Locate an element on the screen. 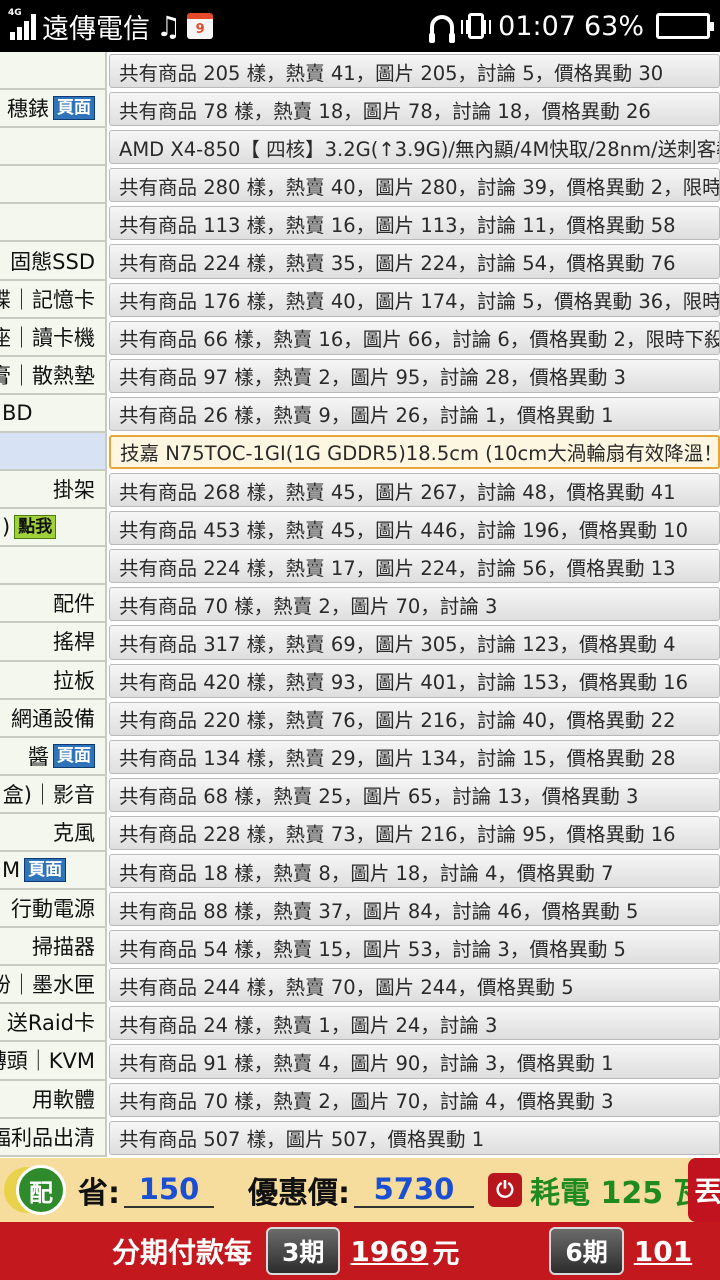 The height and width of the screenshot is (1280, 720). table-row: 拉板 共有商品 420 樣，熱賣 93，圖片 401，討論 153，價格異動 16 is located at coordinates (360, 680).